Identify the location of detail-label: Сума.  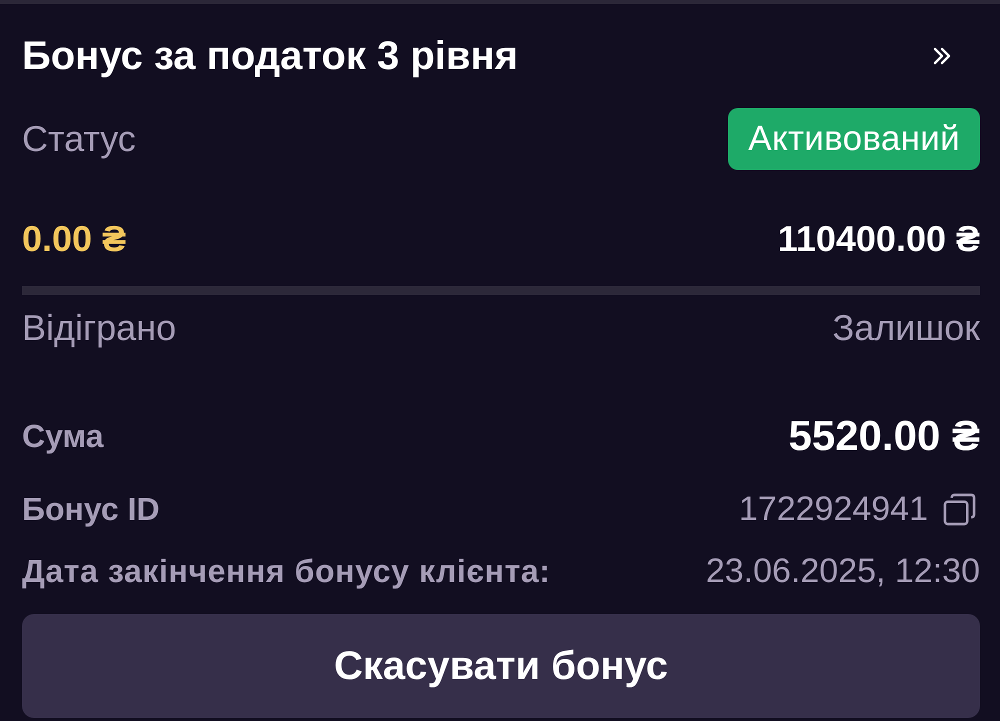
(63, 436).